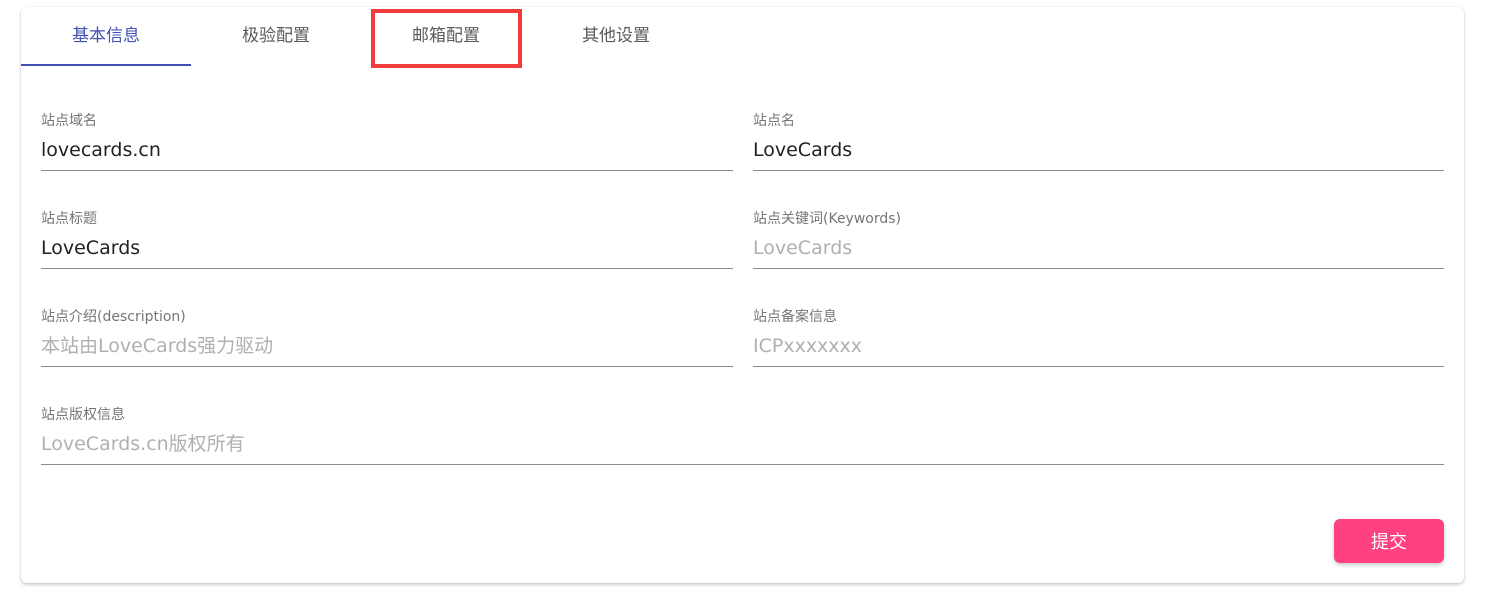 The width and height of the screenshot is (1495, 598). Describe the element at coordinates (106, 36) in the screenshot. I see `tab-basic-info: 基本信息` at that location.